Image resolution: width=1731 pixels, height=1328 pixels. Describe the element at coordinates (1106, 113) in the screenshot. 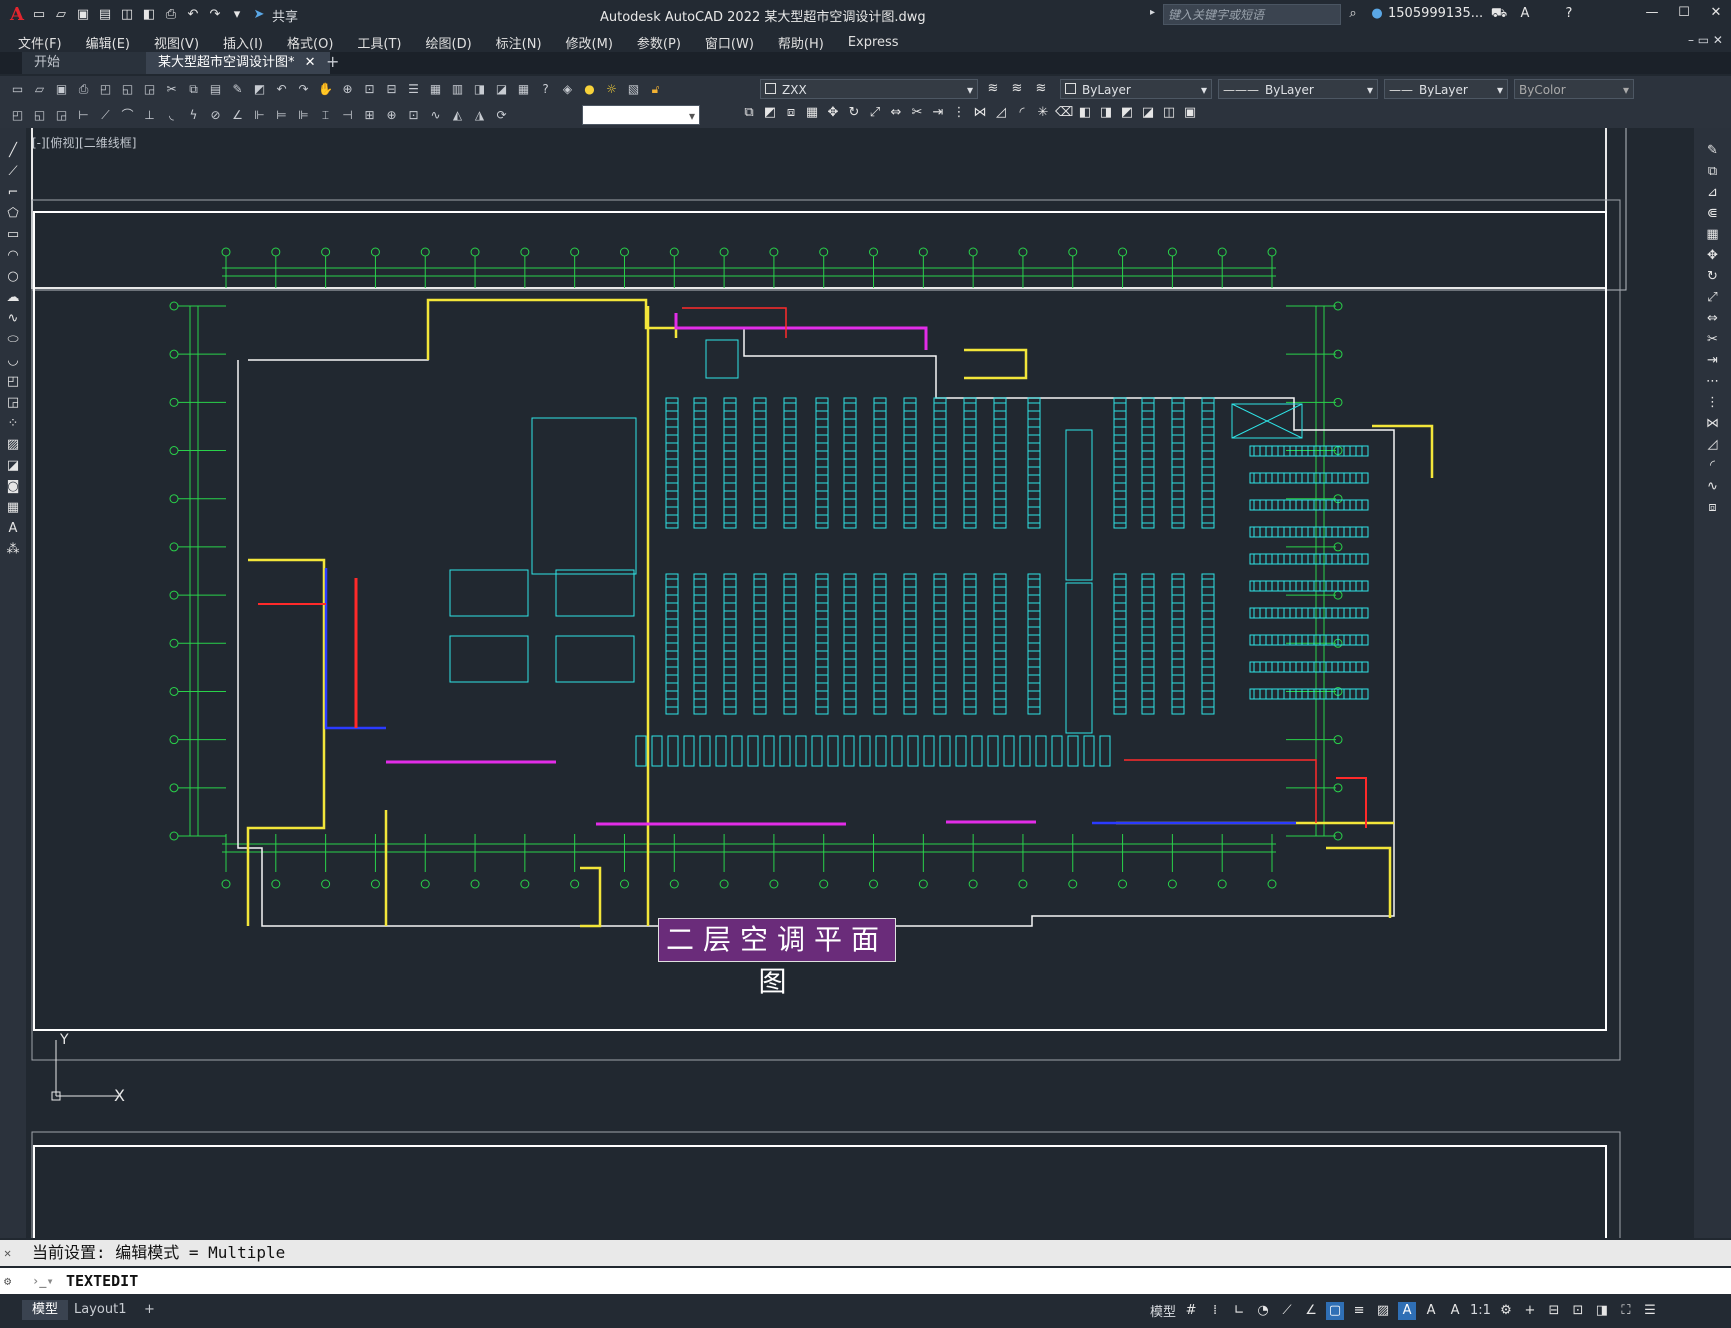

I see `tool-icon: ◨` at that location.